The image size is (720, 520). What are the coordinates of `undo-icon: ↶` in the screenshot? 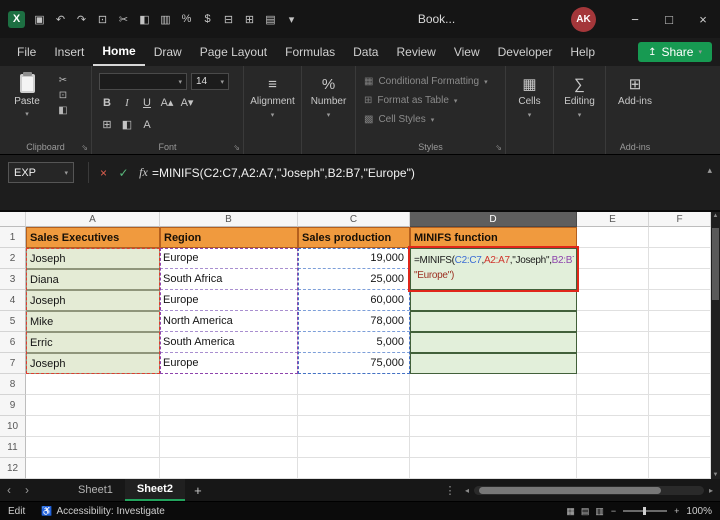 It's located at (60, 19).